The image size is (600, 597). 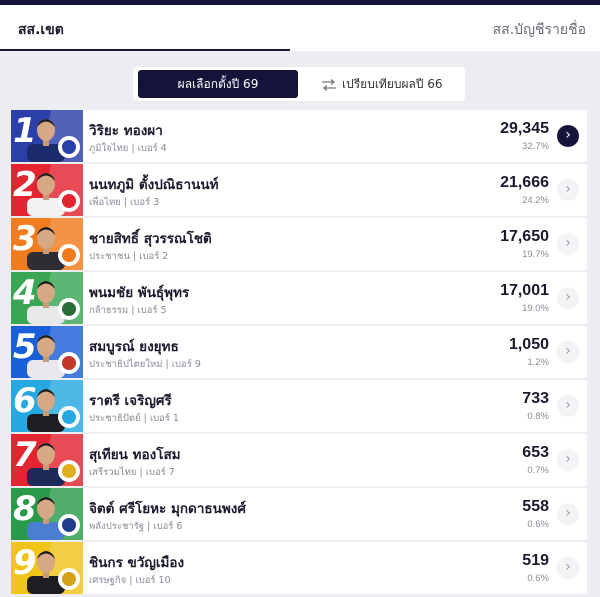 What do you see at coordinates (528, 344) in the screenshot?
I see `vote-count: 1,050` at bounding box center [528, 344].